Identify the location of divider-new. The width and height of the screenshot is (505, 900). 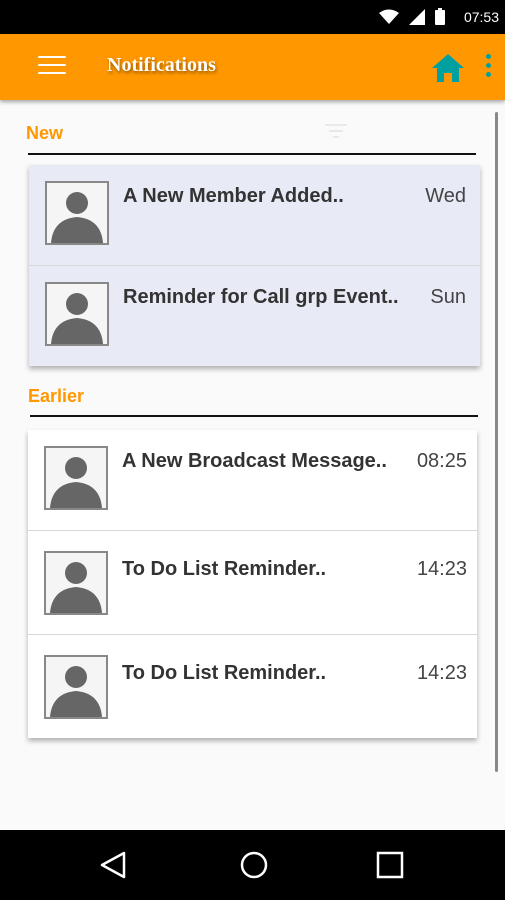
(252, 154).